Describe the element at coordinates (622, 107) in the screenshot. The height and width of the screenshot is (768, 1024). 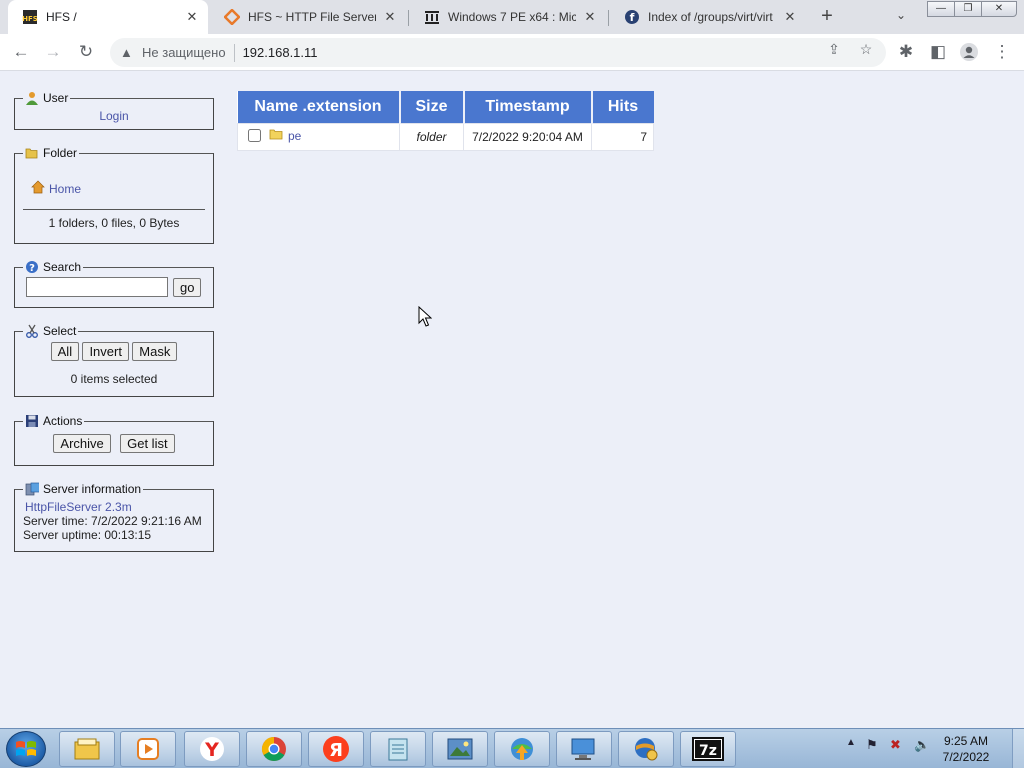
I see `column-hits: Hits` at that location.